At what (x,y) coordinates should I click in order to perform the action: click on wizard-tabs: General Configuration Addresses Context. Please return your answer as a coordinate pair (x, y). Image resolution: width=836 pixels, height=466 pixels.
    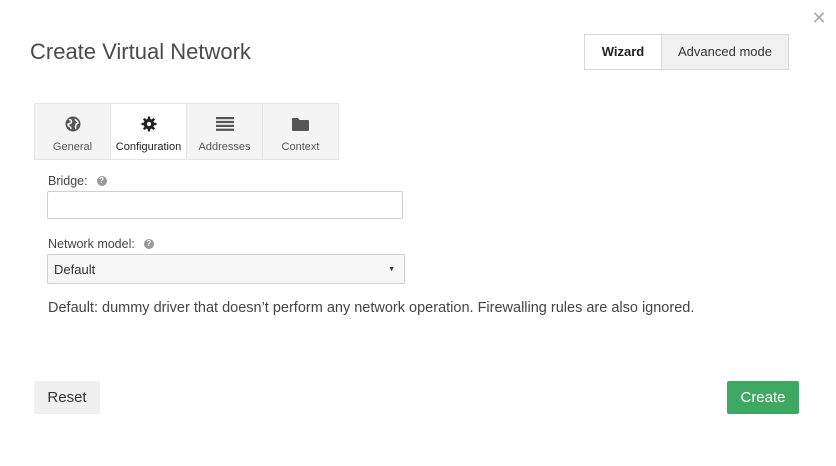
    Looking at the image, I should click on (186, 131).